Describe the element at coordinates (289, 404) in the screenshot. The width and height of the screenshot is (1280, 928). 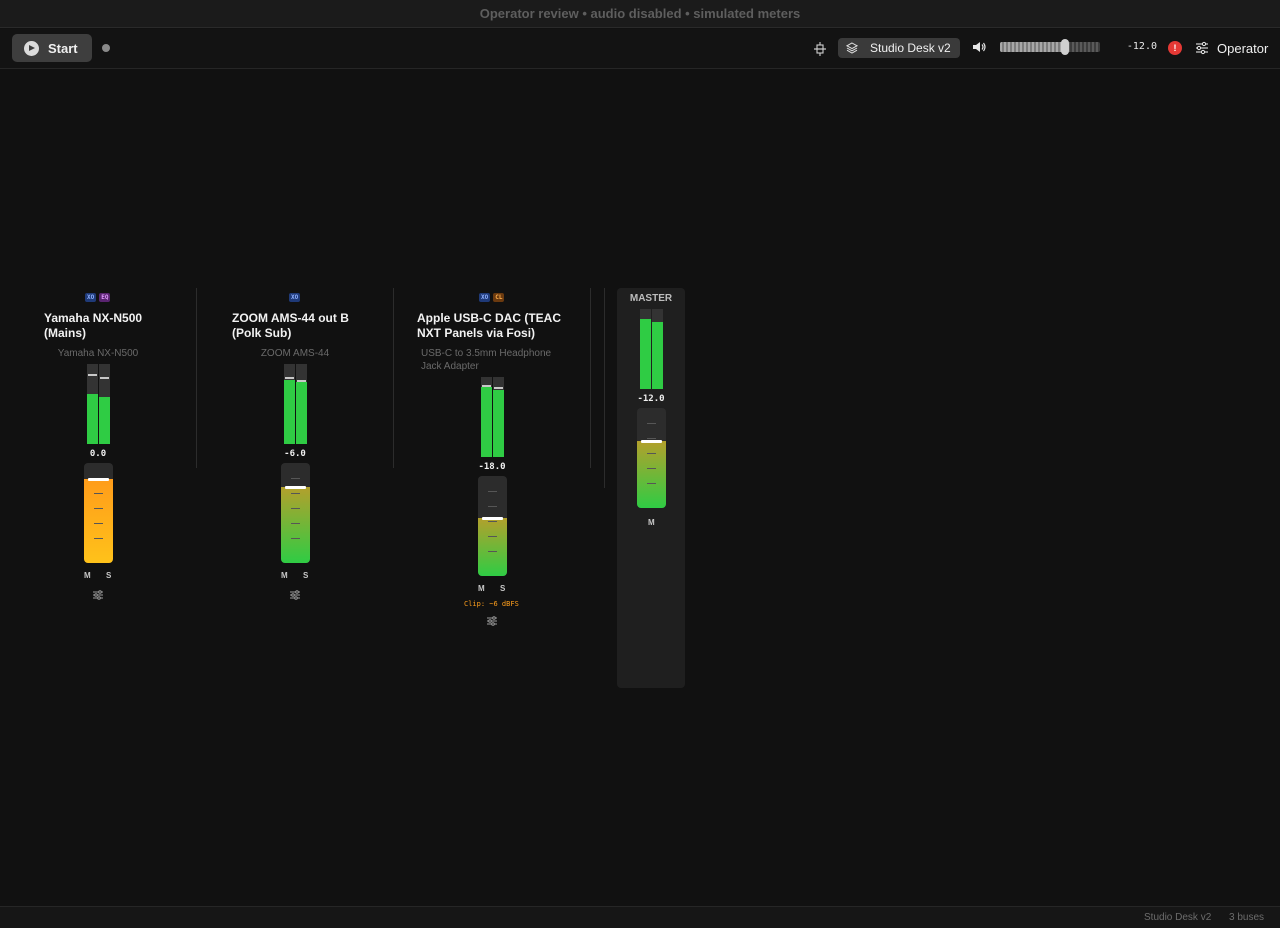
I see `strip-2-meter-left` at that location.